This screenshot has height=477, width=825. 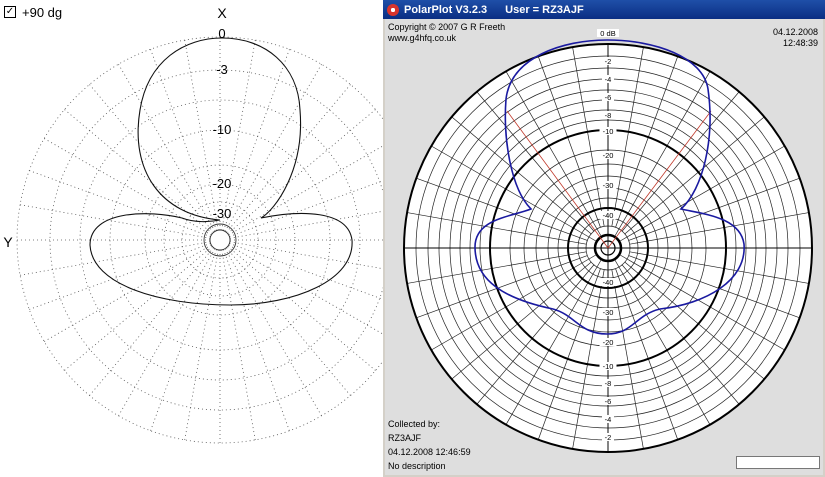 I want to click on scale-label-bottom: -30, so click(x=608, y=312).